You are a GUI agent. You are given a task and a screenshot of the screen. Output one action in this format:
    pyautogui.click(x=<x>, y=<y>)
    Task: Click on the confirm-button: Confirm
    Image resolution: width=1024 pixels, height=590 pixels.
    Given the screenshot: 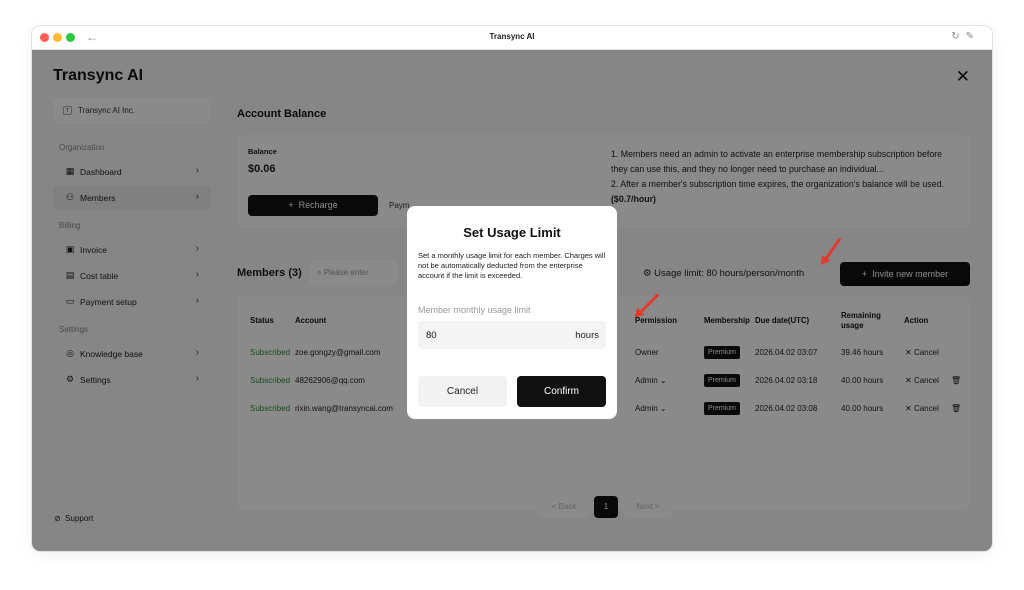 What is the action you would take?
    pyautogui.click(x=561, y=391)
    